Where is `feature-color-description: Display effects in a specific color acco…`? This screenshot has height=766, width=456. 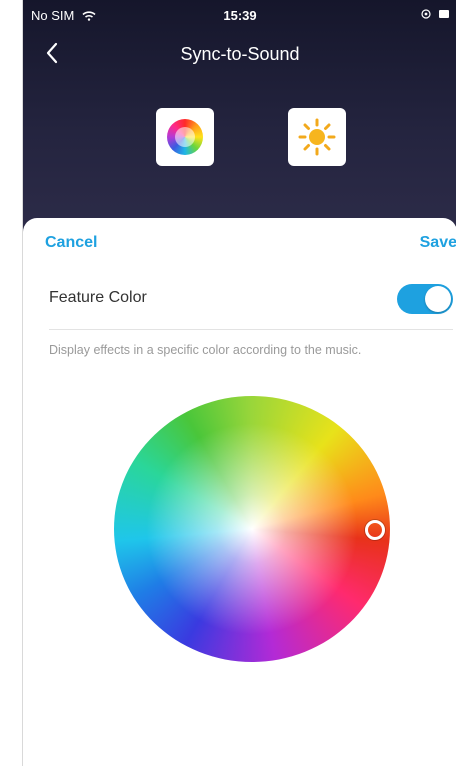
feature-color-description: Display effects in a specific color acco… is located at coordinates (205, 350).